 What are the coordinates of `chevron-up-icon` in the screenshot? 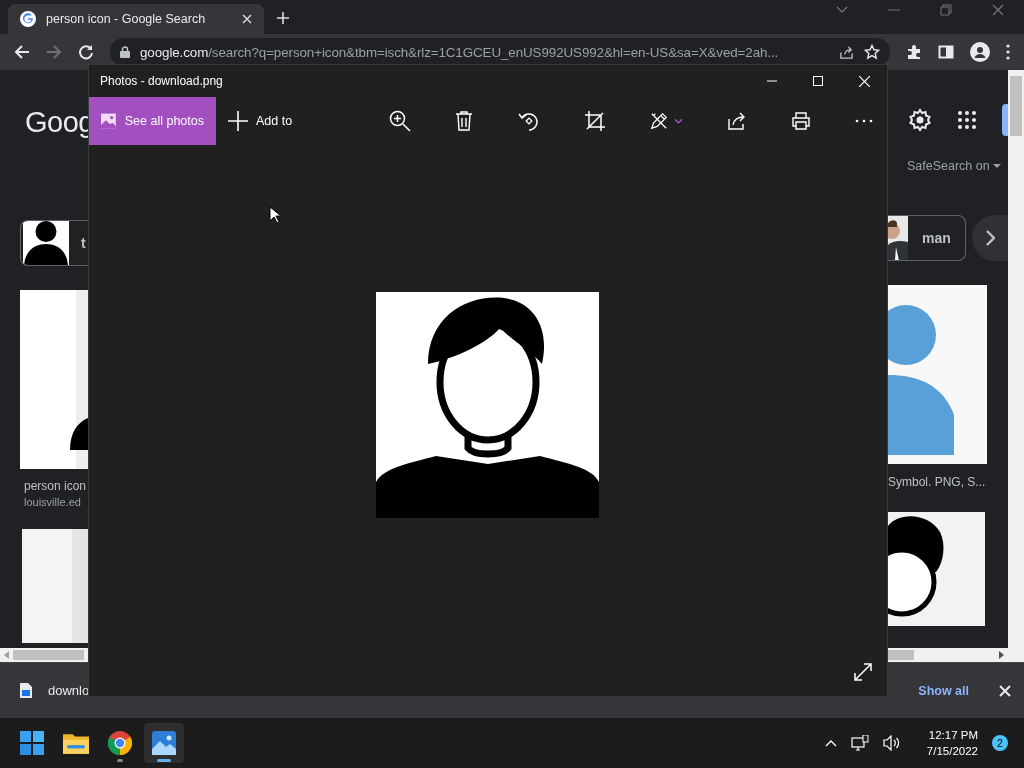 It's located at (830, 743).